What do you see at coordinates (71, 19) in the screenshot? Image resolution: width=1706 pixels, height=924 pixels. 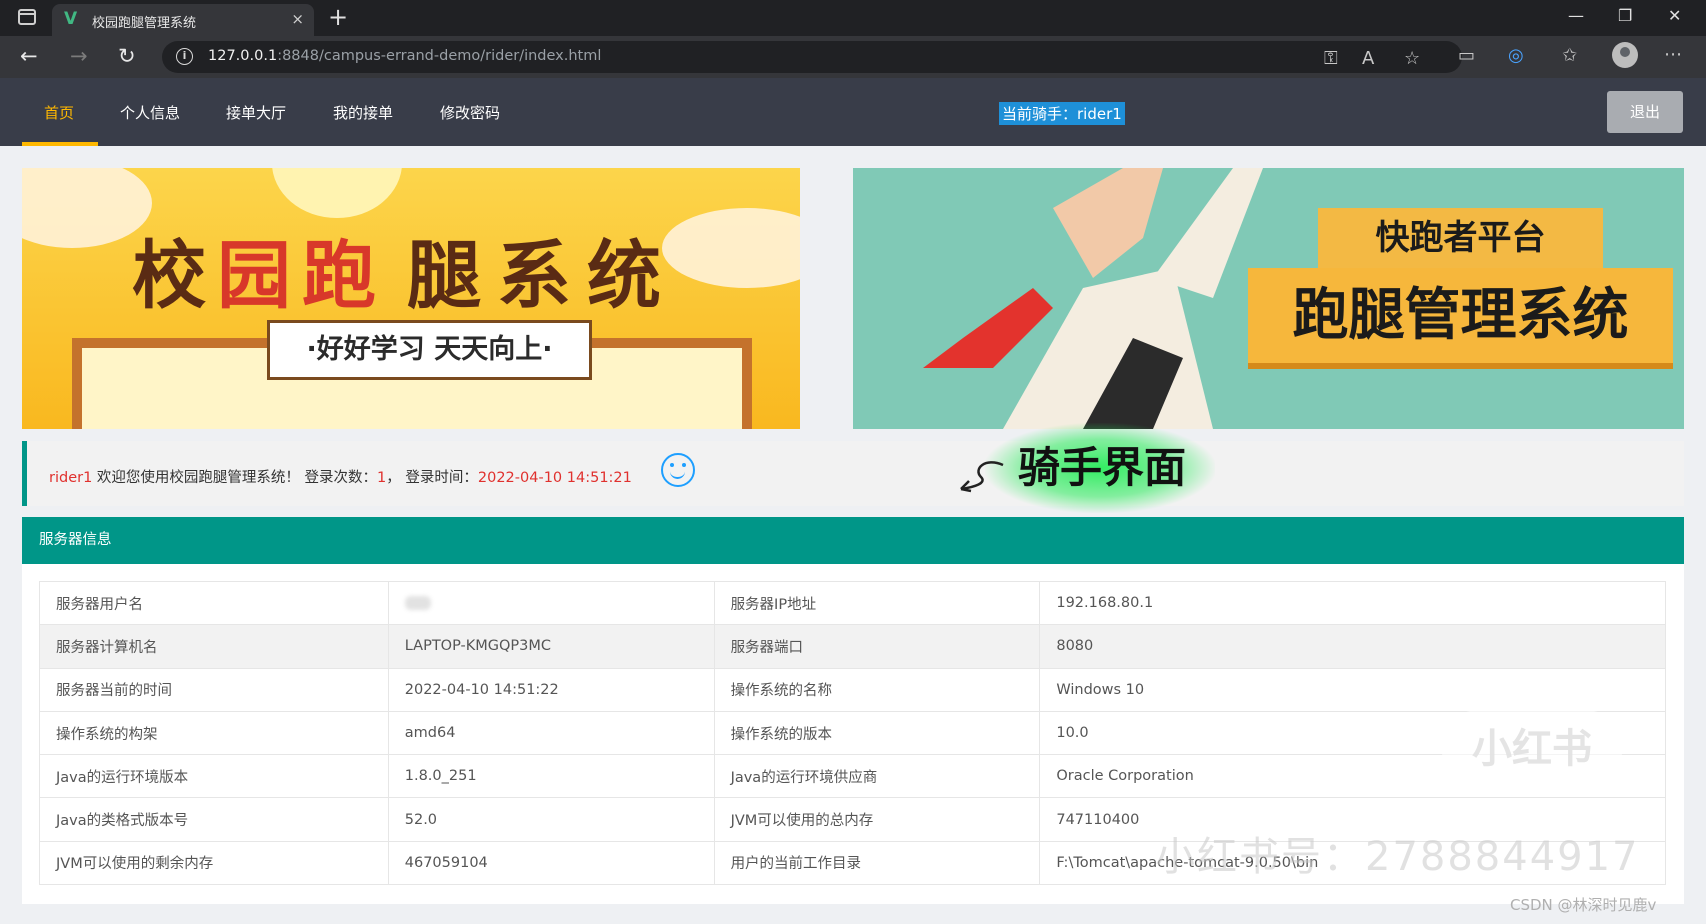 I see `vue-logo-icon: V` at bounding box center [71, 19].